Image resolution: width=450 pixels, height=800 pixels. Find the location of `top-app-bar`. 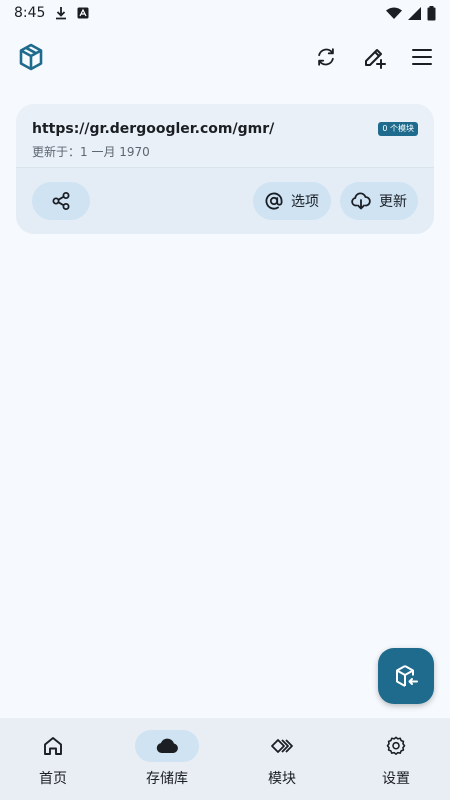

top-app-bar is located at coordinates (225, 57).